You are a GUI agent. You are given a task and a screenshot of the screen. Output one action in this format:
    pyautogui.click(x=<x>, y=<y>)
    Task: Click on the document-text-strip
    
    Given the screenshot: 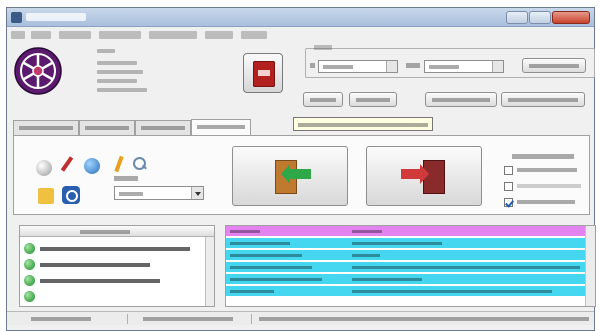 What is the action you would take?
    pyautogui.click(x=300, y=3)
    